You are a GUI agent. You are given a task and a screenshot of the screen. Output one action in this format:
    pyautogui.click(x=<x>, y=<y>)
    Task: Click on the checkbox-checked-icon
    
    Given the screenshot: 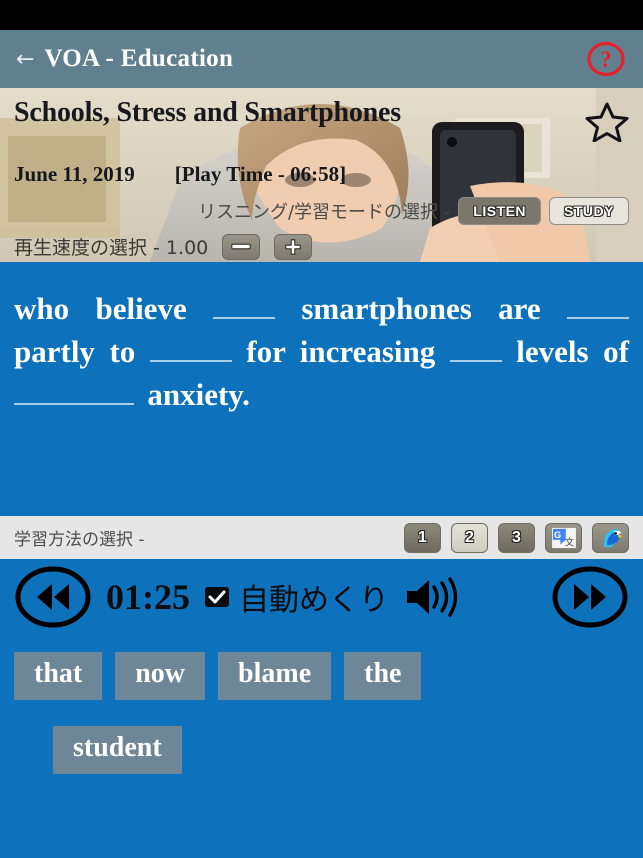 What is the action you would take?
    pyautogui.click(x=217, y=596)
    